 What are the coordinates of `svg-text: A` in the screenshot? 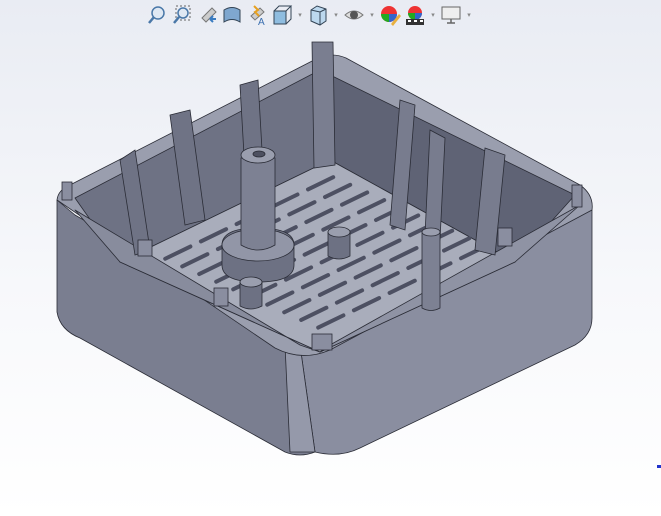 It's located at (261, 21).